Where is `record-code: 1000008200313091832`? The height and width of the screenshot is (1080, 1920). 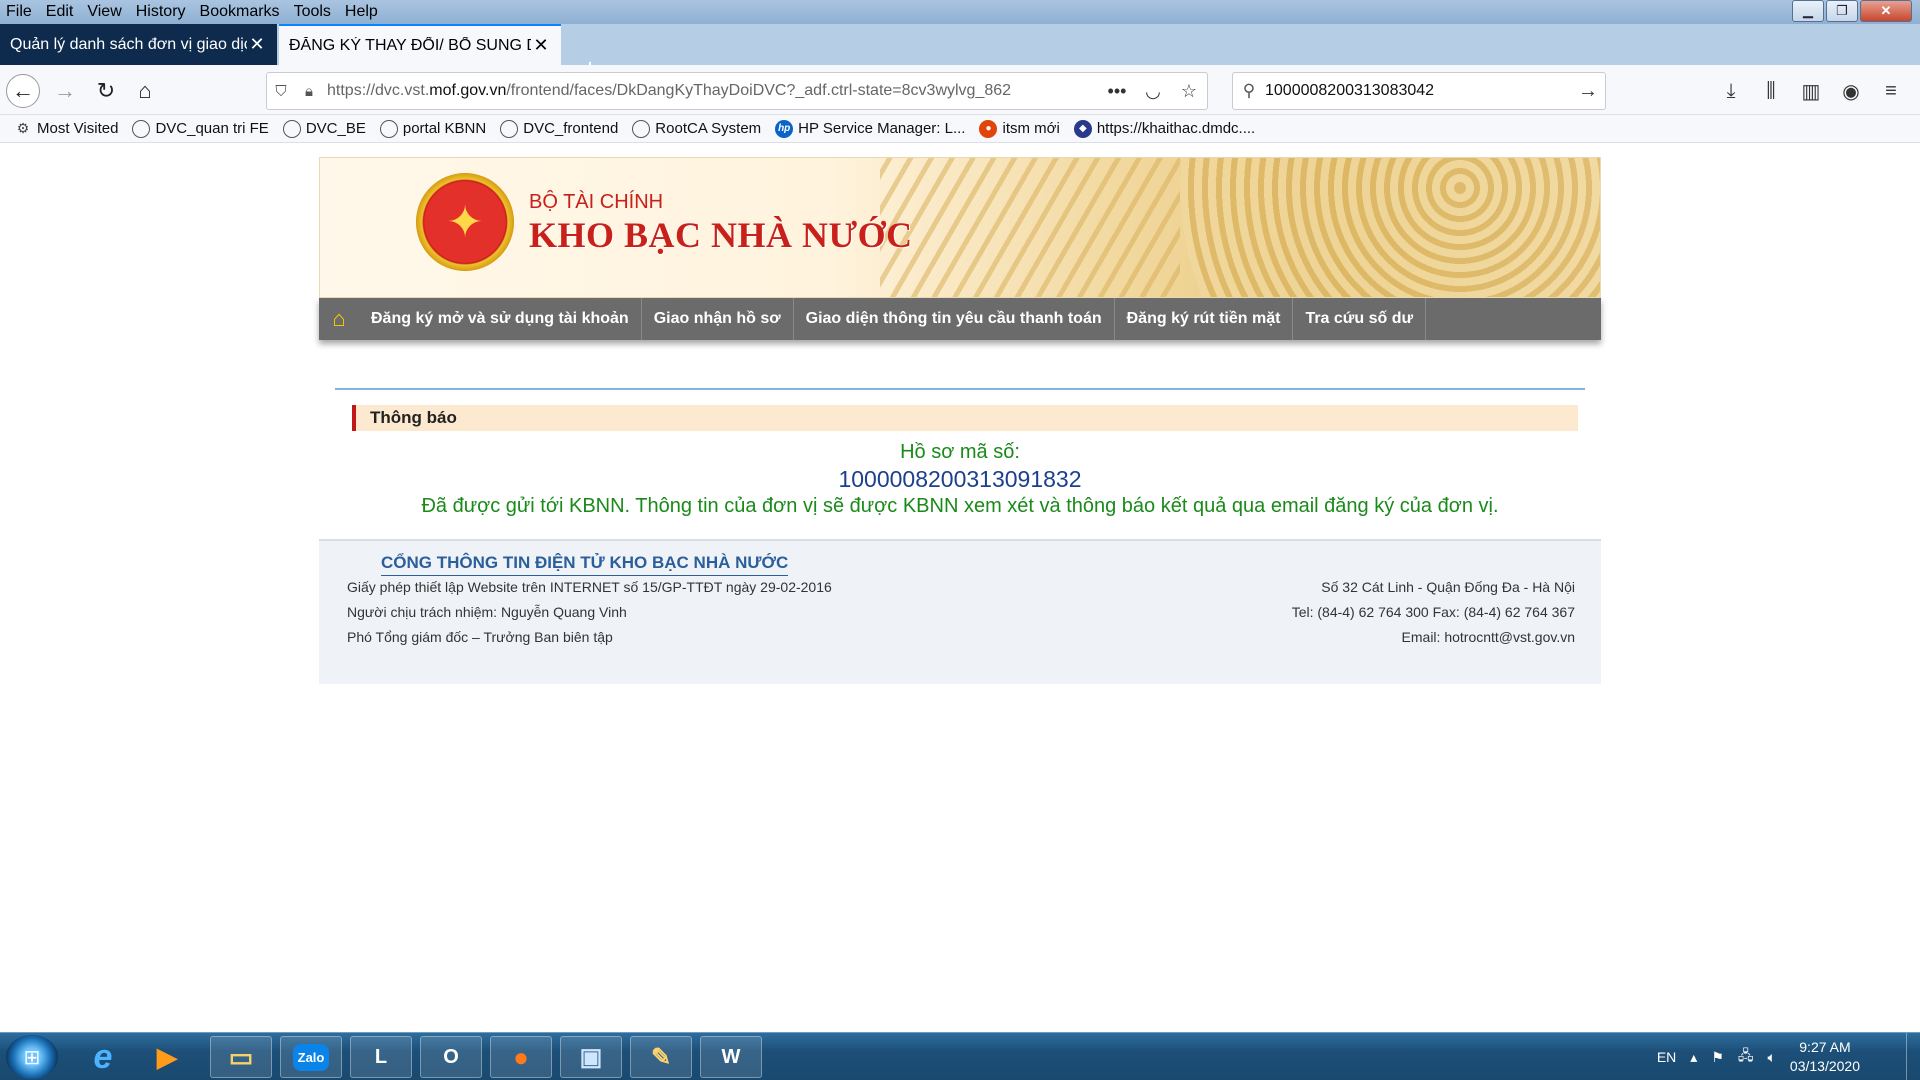
record-code: 1000008200313091832 is located at coordinates (960, 479).